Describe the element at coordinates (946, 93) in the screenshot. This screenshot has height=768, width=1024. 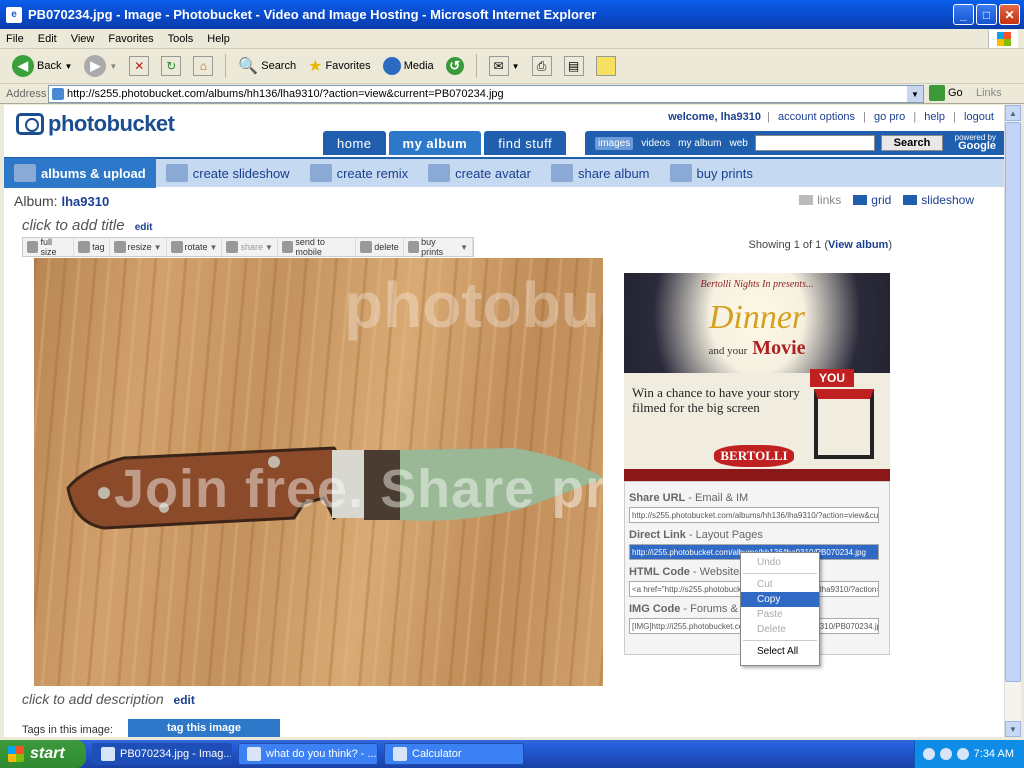
I see `go-button: Go` at that location.